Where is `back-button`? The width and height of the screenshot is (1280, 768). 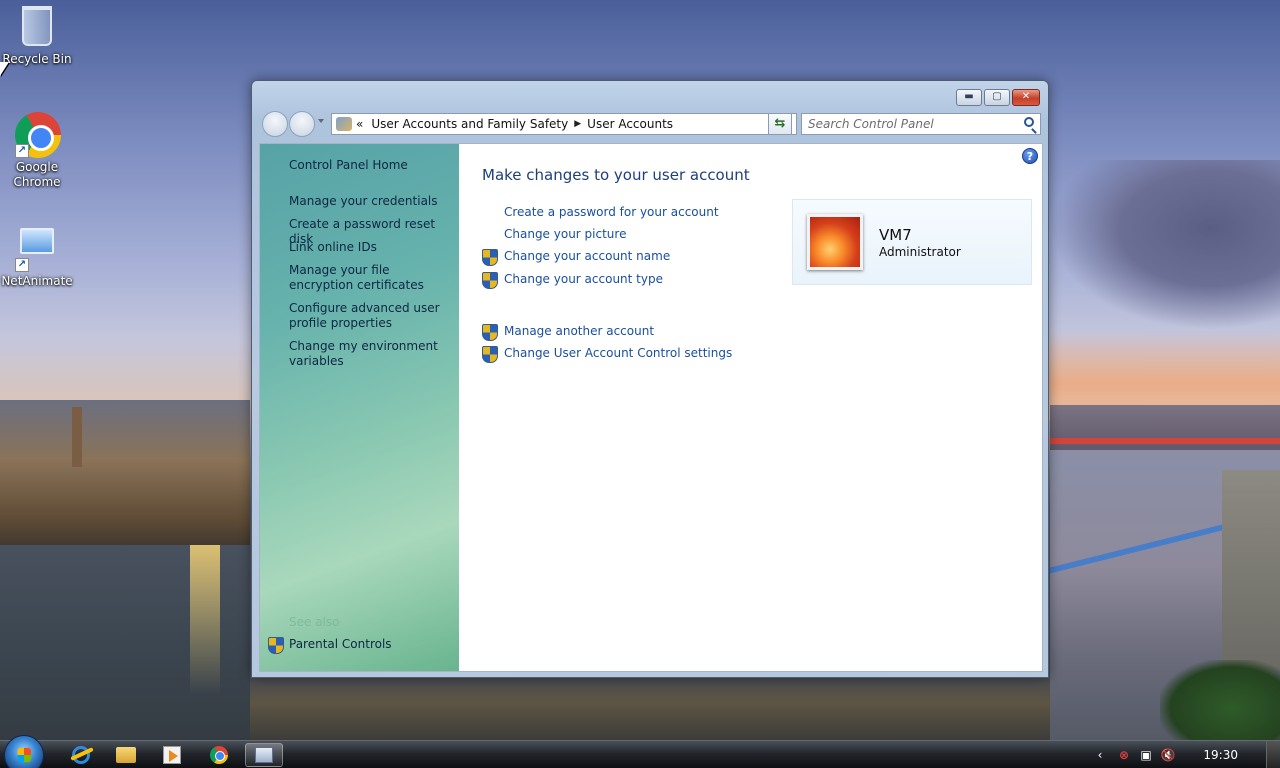
back-button is located at coordinates (275, 124).